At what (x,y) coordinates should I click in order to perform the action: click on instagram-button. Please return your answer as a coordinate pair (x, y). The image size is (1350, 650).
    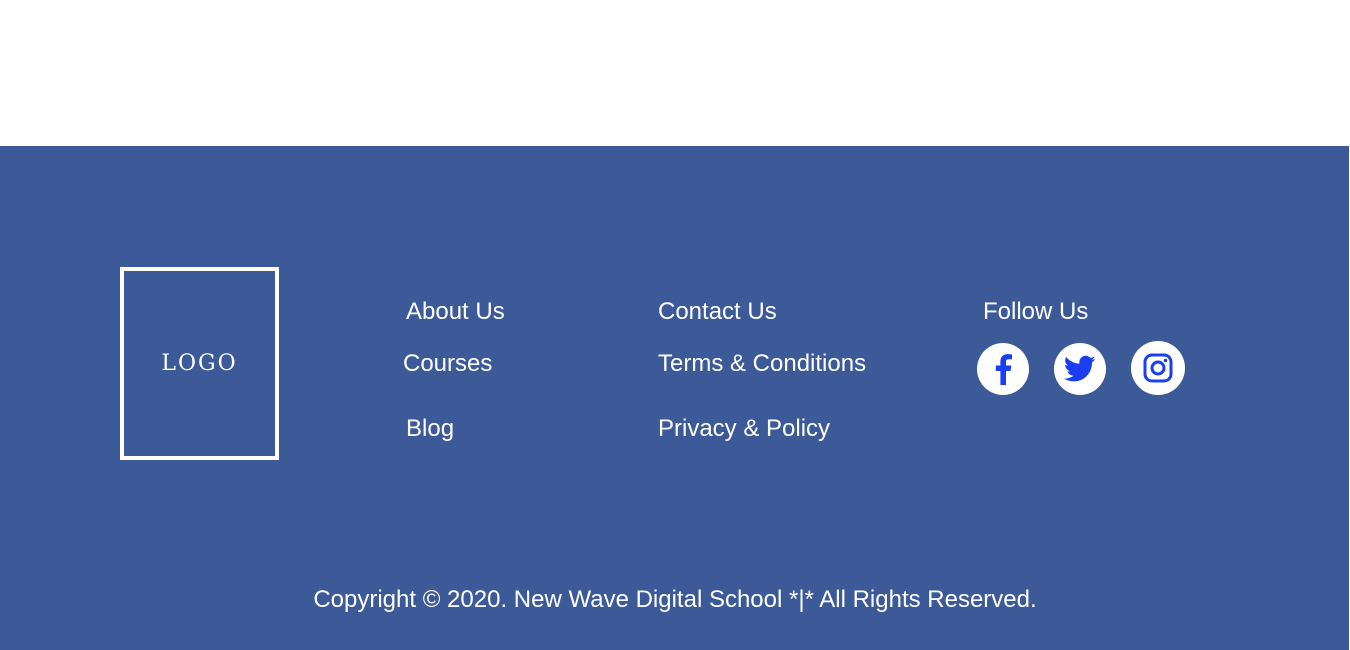
    Looking at the image, I should click on (1158, 368).